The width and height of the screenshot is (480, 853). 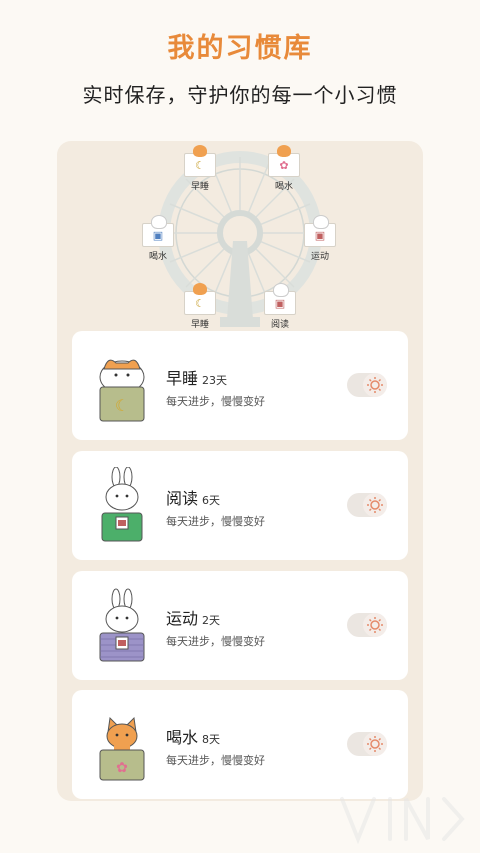 What do you see at coordinates (211, 739) in the screenshot?
I see `habit-days: 8天` at bounding box center [211, 739].